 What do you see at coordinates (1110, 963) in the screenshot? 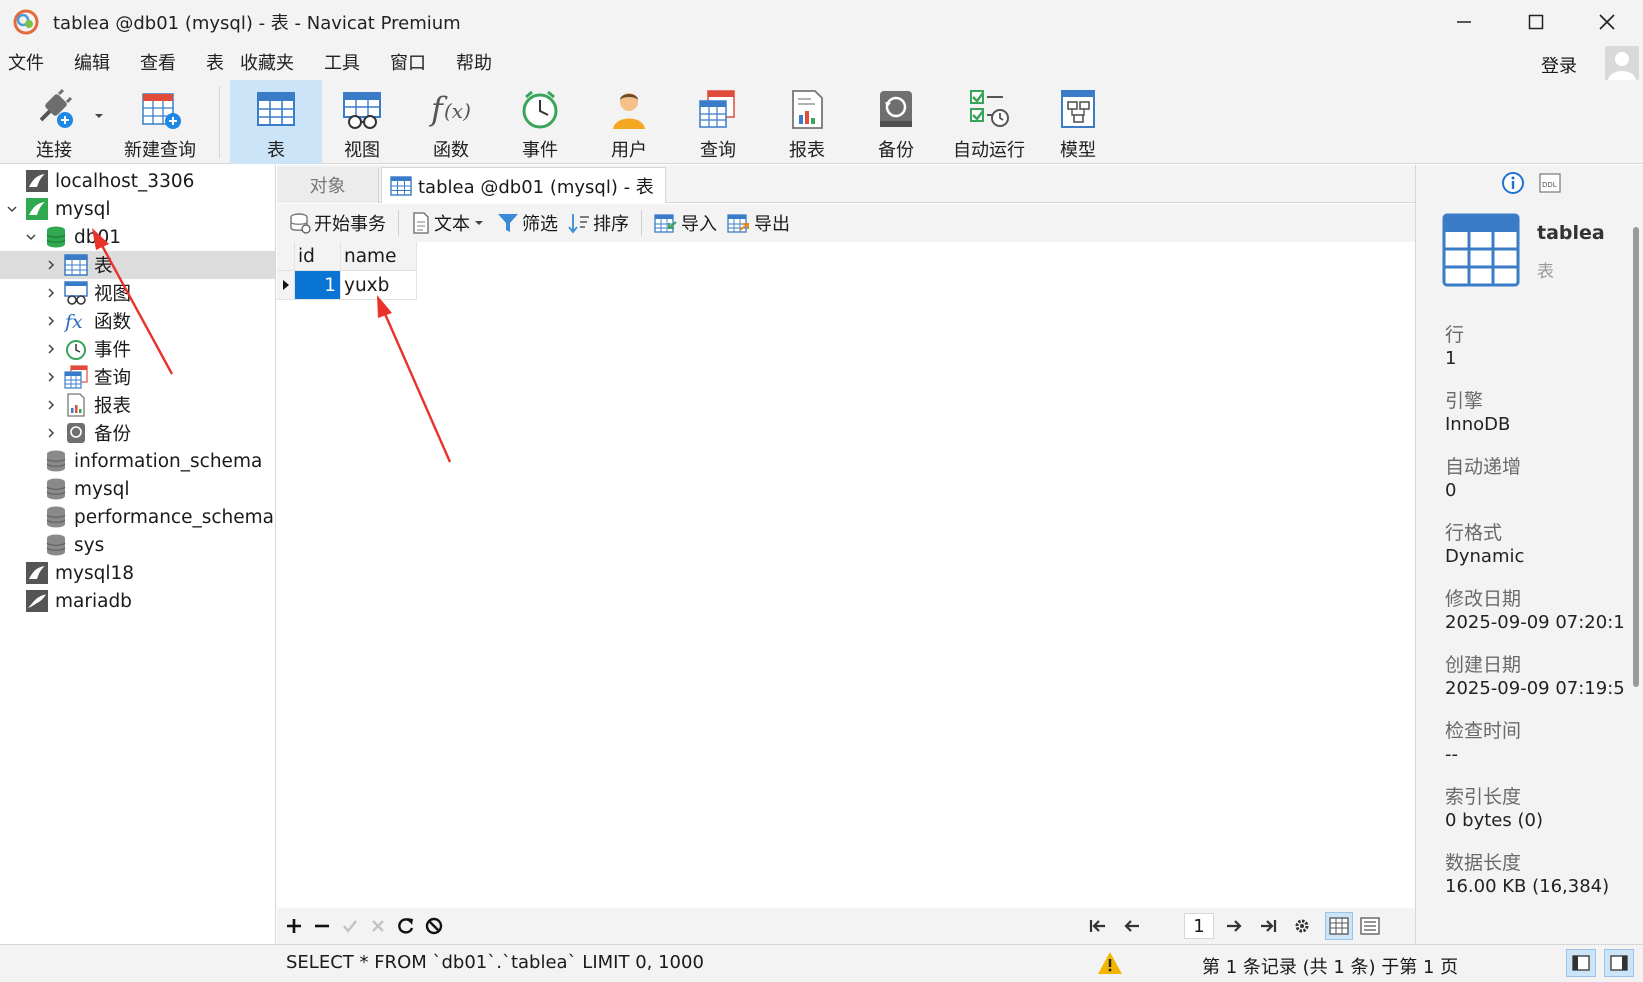
I see `warning-icon` at bounding box center [1110, 963].